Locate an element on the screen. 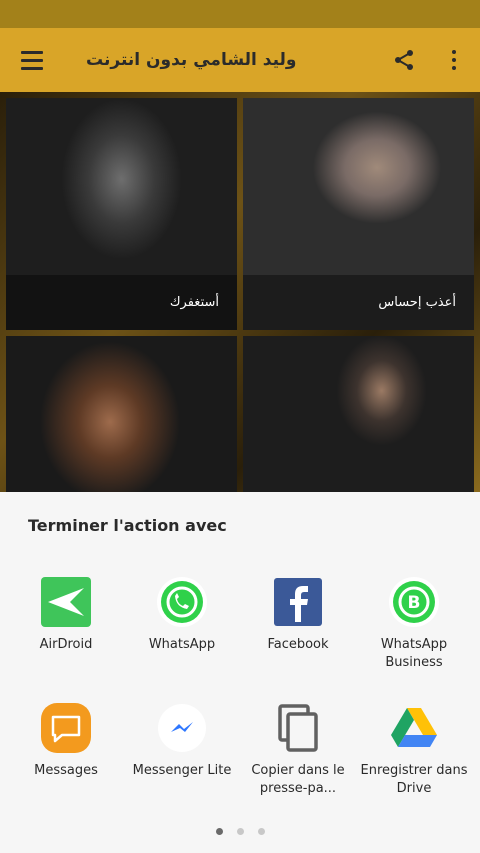  svg-text: B is located at coordinates (414, 603).